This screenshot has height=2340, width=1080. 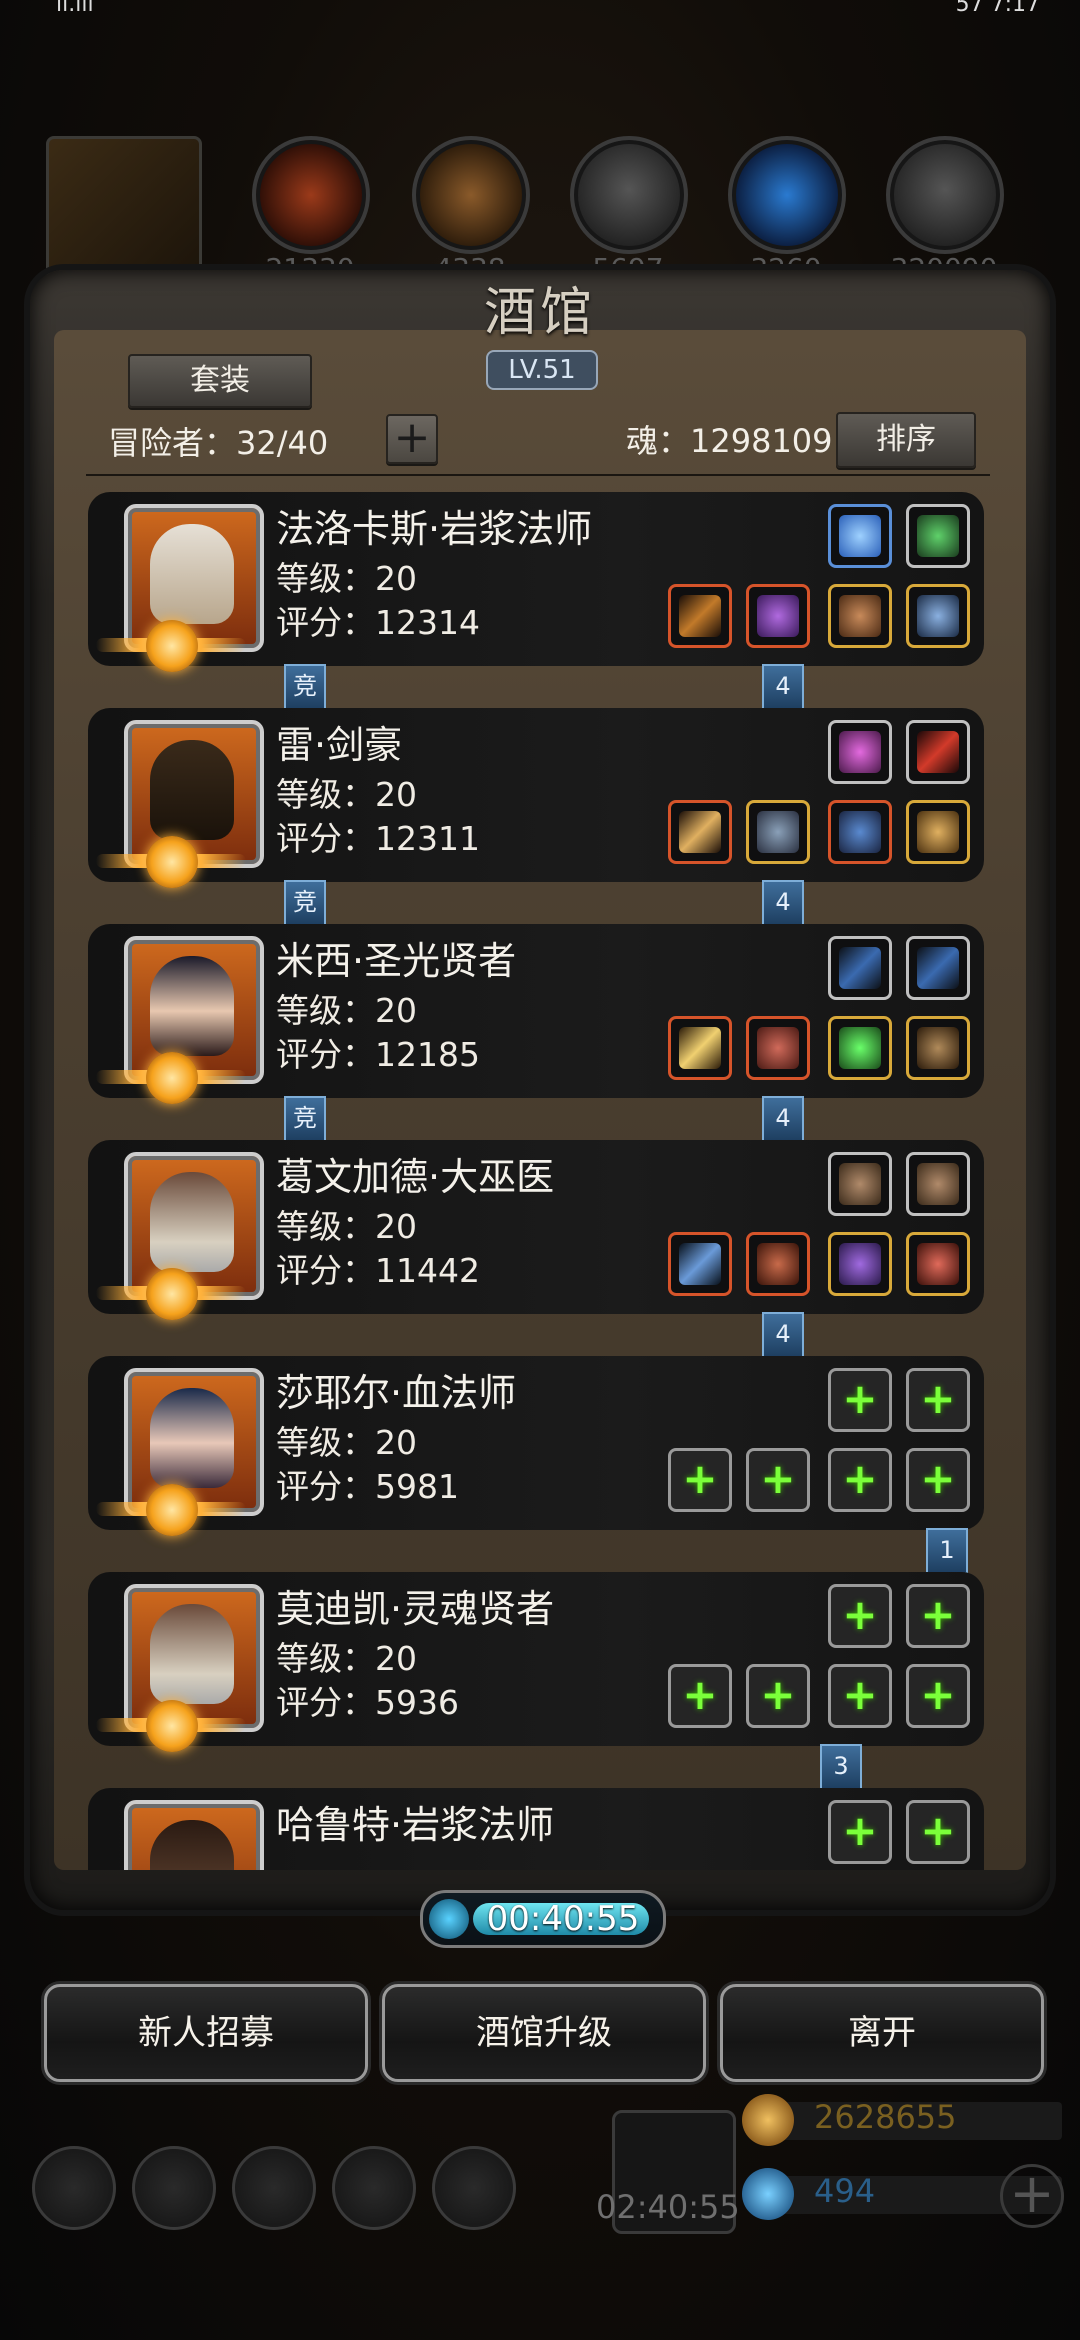 I want to click on rune-slot-shield, so click(x=860, y=1184).